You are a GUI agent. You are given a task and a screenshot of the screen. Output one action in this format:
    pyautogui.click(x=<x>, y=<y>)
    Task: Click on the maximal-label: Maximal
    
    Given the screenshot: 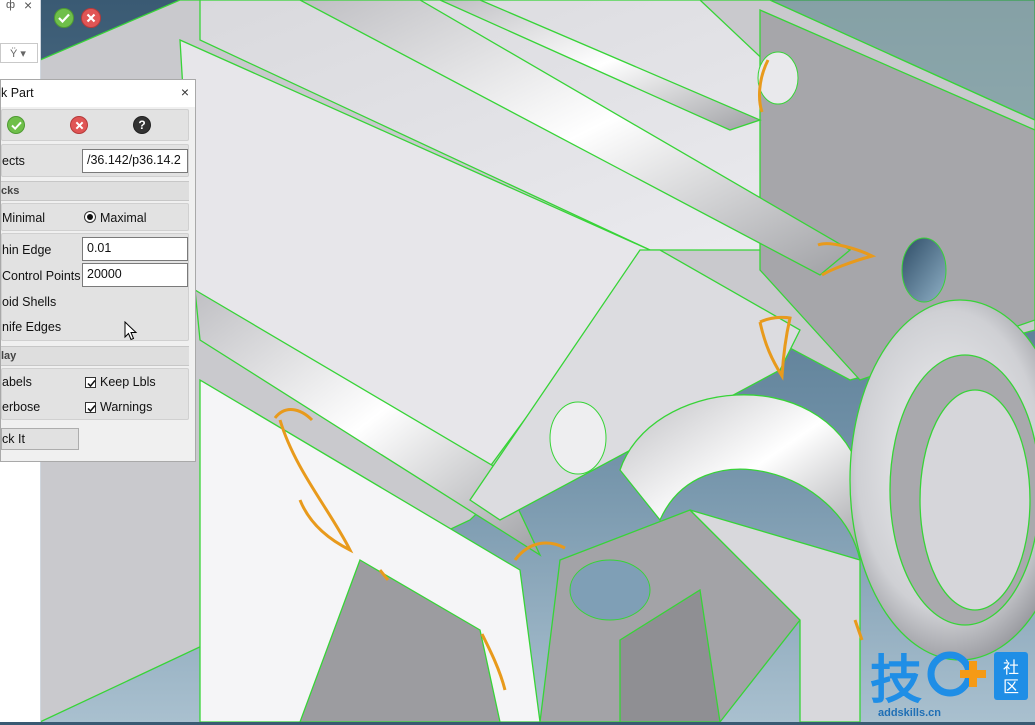 What is the action you would take?
    pyautogui.click(x=123, y=218)
    